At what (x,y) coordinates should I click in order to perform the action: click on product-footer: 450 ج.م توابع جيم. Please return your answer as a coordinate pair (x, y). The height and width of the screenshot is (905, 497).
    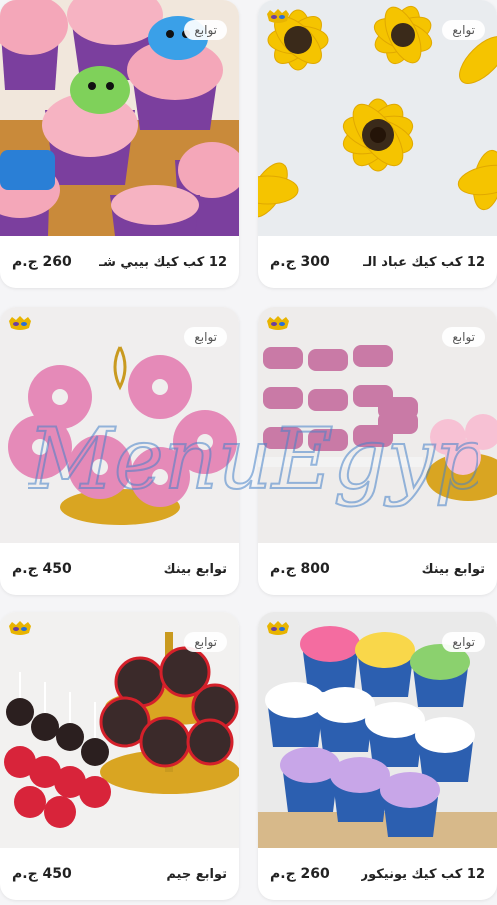
    Looking at the image, I should click on (119, 874).